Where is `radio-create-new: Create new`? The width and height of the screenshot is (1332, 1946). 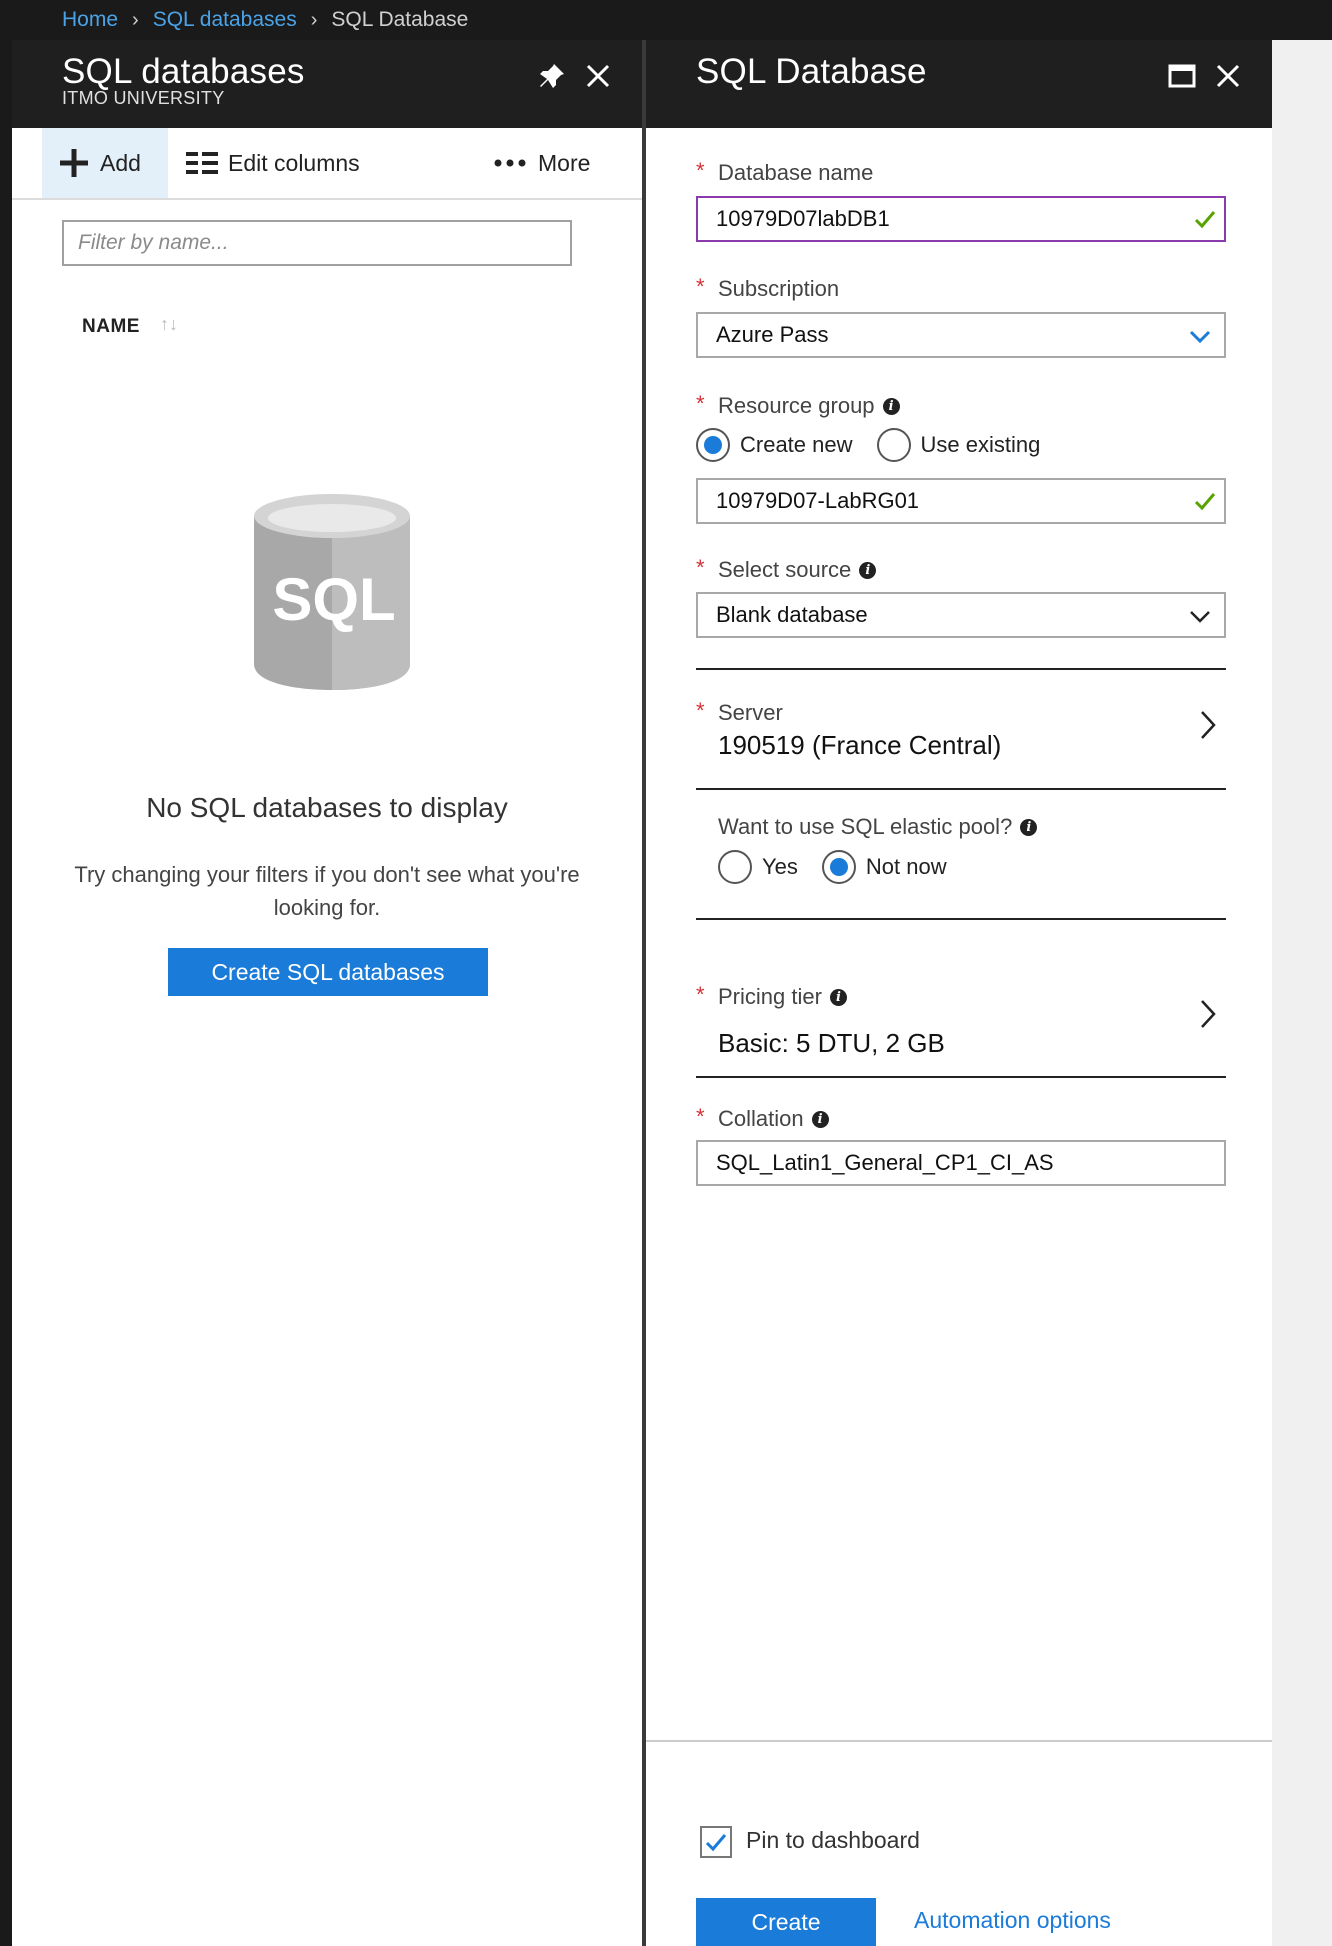
radio-create-new: Create new is located at coordinates (774, 445).